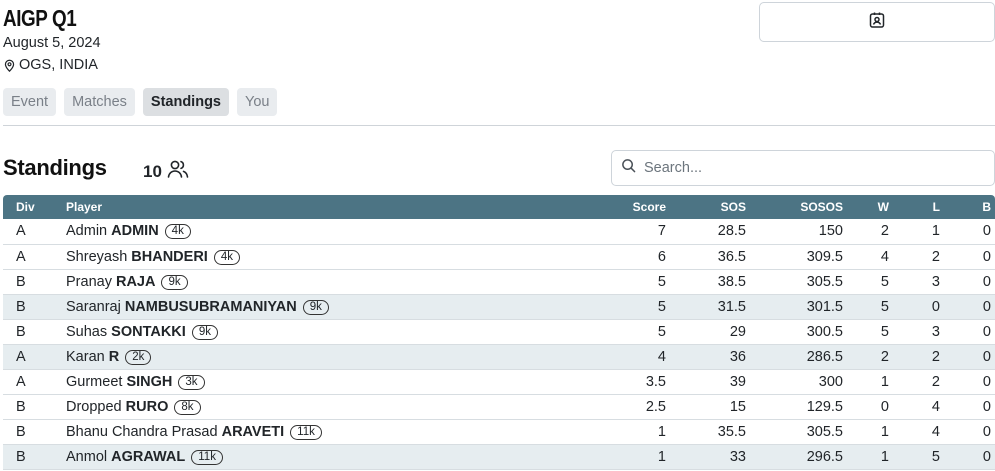  What do you see at coordinates (914, 207) in the screenshot?
I see `column-header-l: L` at bounding box center [914, 207].